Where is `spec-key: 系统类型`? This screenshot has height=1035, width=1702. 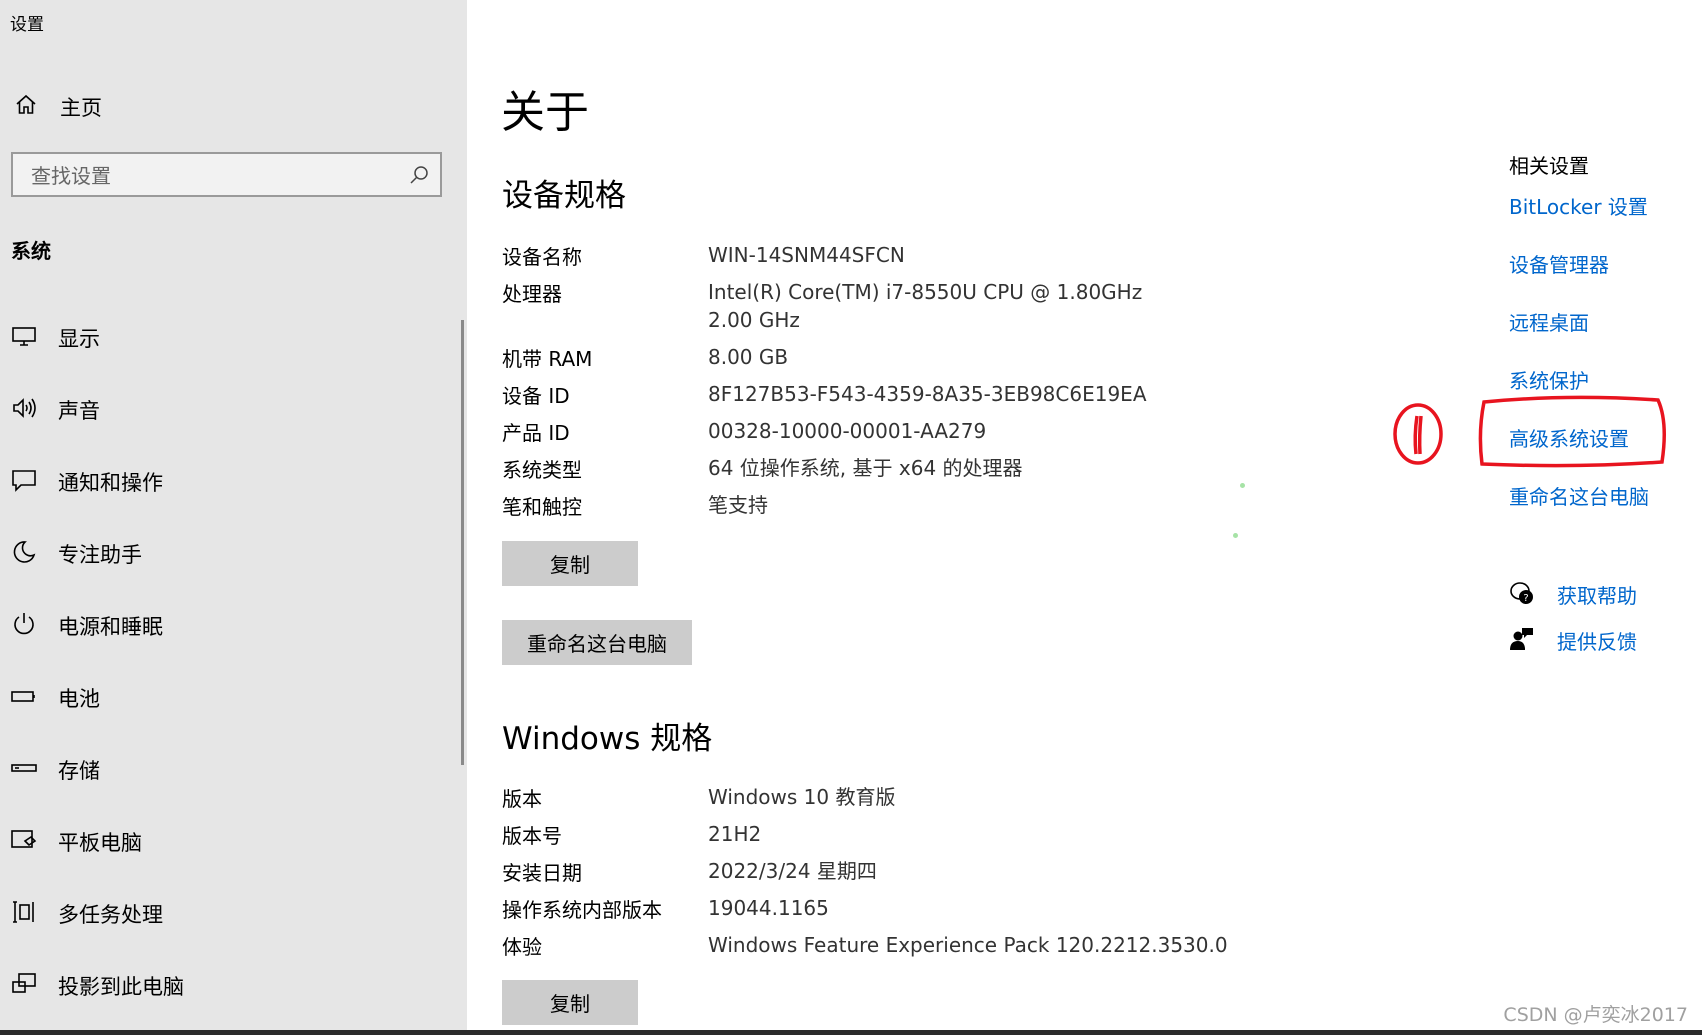
spec-key: 系统类型 is located at coordinates (542, 470).